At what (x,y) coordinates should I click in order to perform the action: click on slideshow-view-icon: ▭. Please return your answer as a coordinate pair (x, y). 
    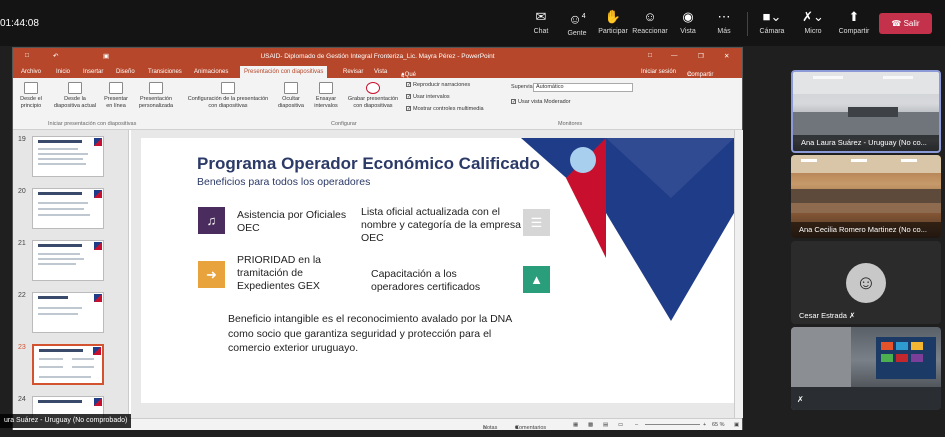
    Looking at the image, I should click on (620, 425).